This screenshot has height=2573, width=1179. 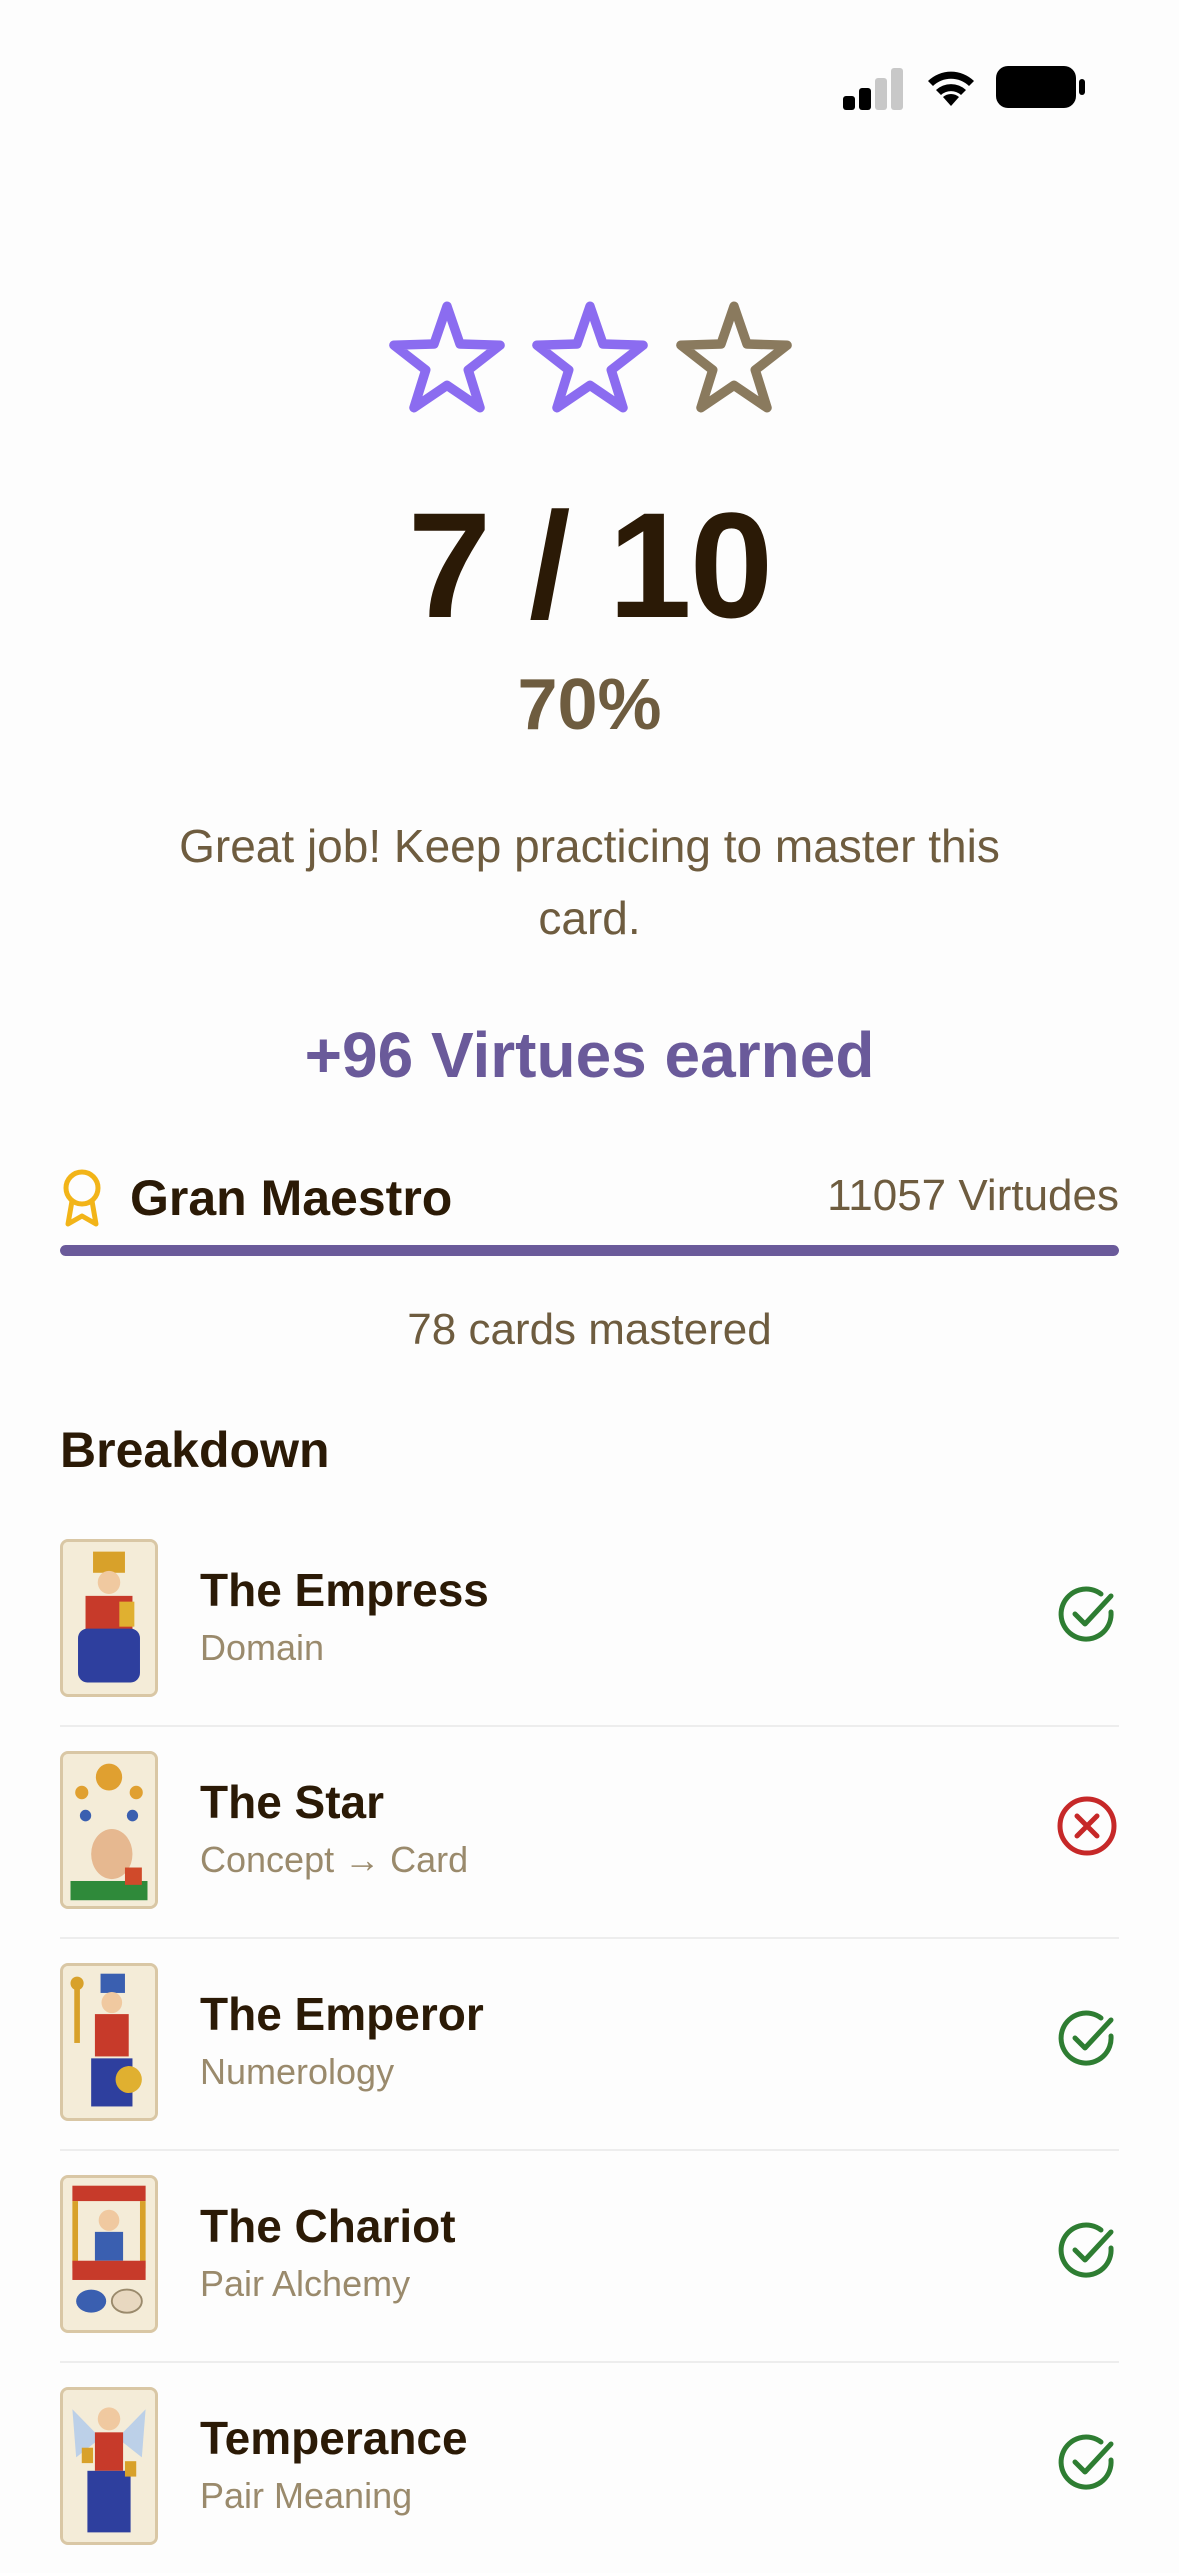 I want to click on rank-virtues: 11057 Virtudes, so click(x=973, y=1195).